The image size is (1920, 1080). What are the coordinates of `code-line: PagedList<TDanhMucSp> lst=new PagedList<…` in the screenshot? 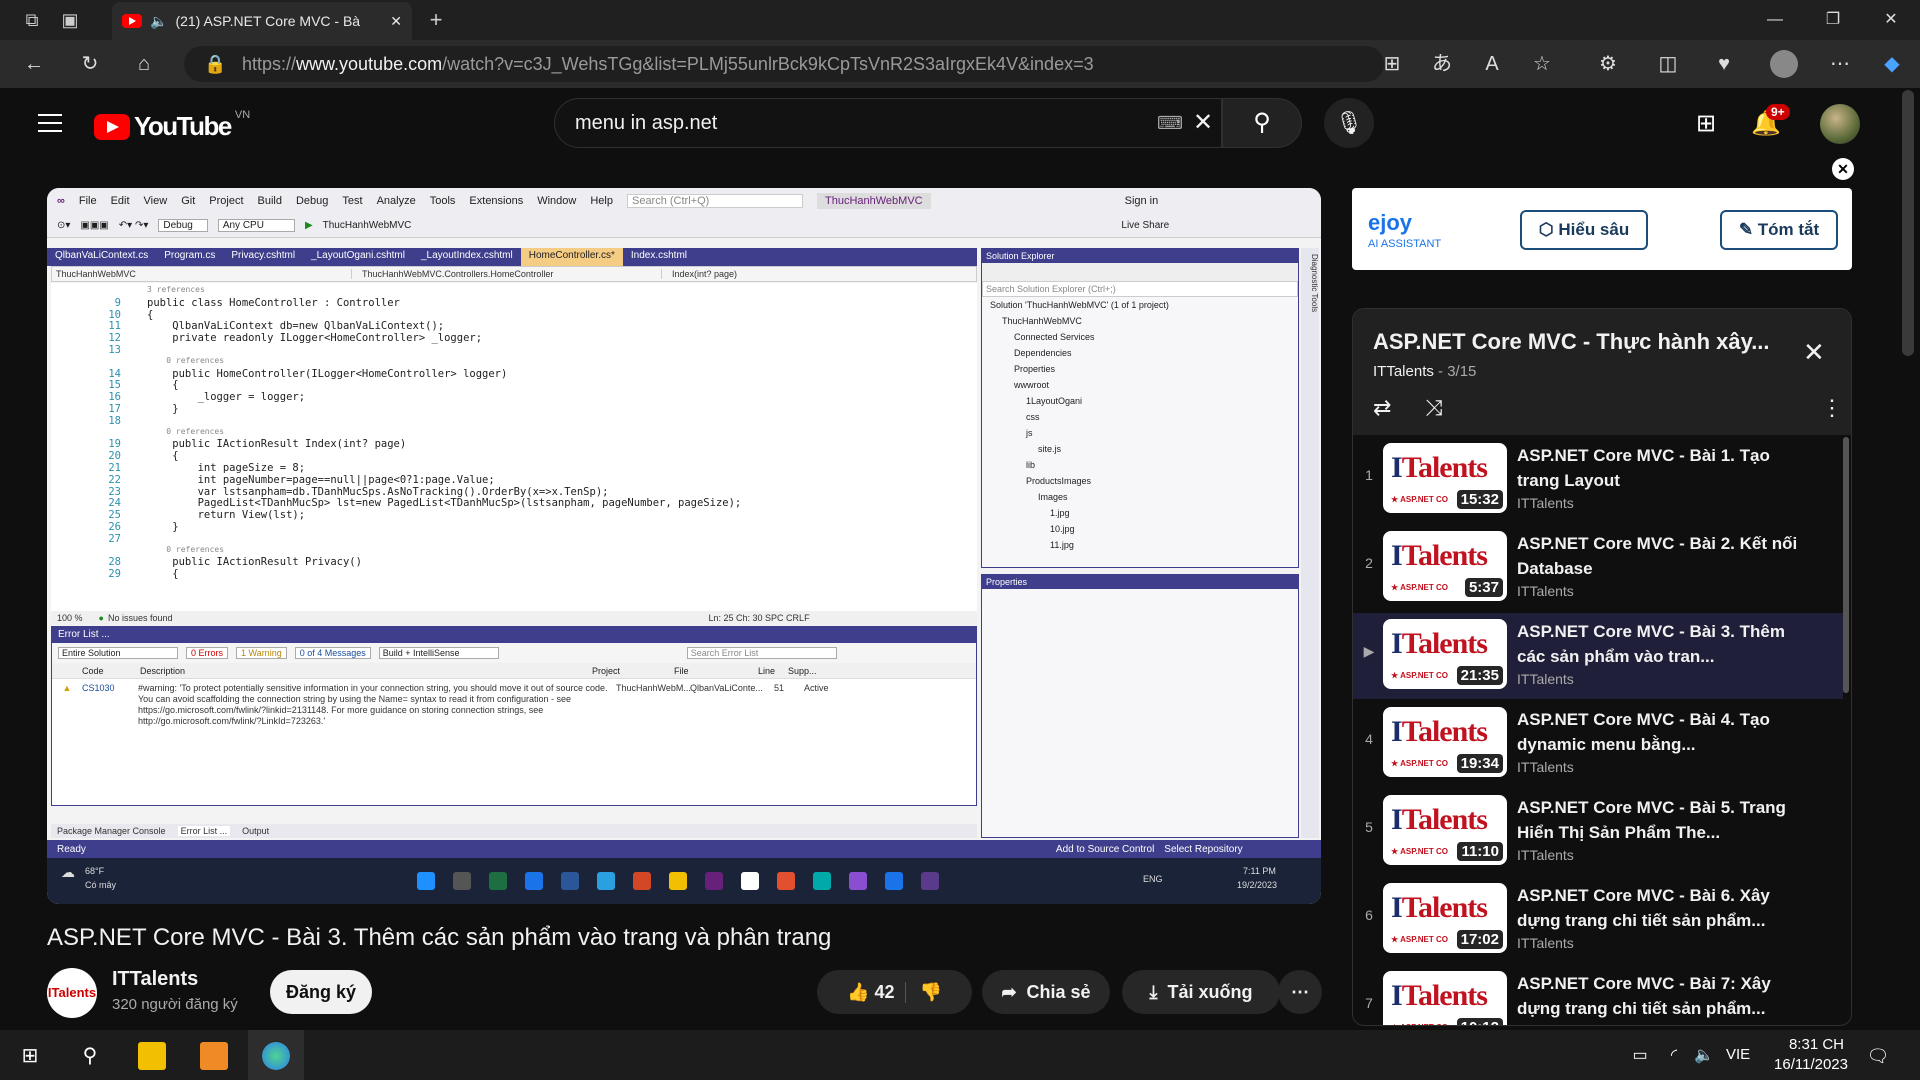 It's located at (444, 503).